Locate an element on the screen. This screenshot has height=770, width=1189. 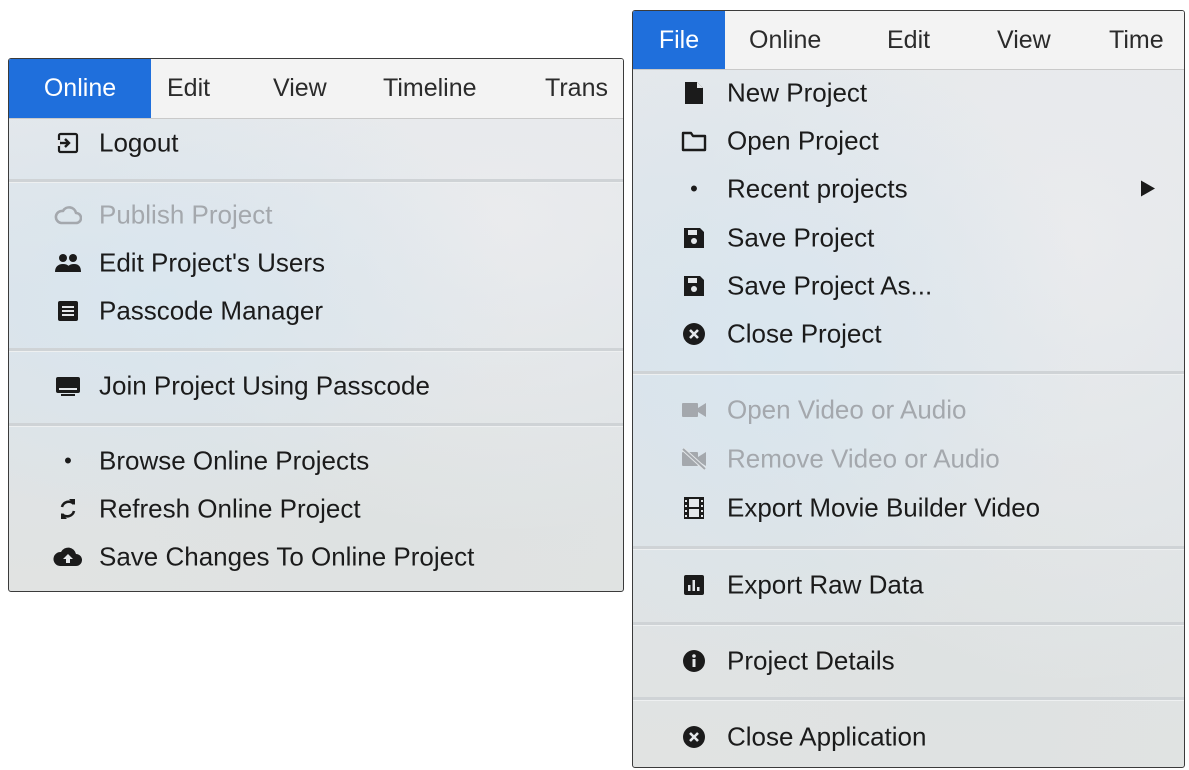
menu-item-label: Refresh Online Project is located at coordinates (230, 508).